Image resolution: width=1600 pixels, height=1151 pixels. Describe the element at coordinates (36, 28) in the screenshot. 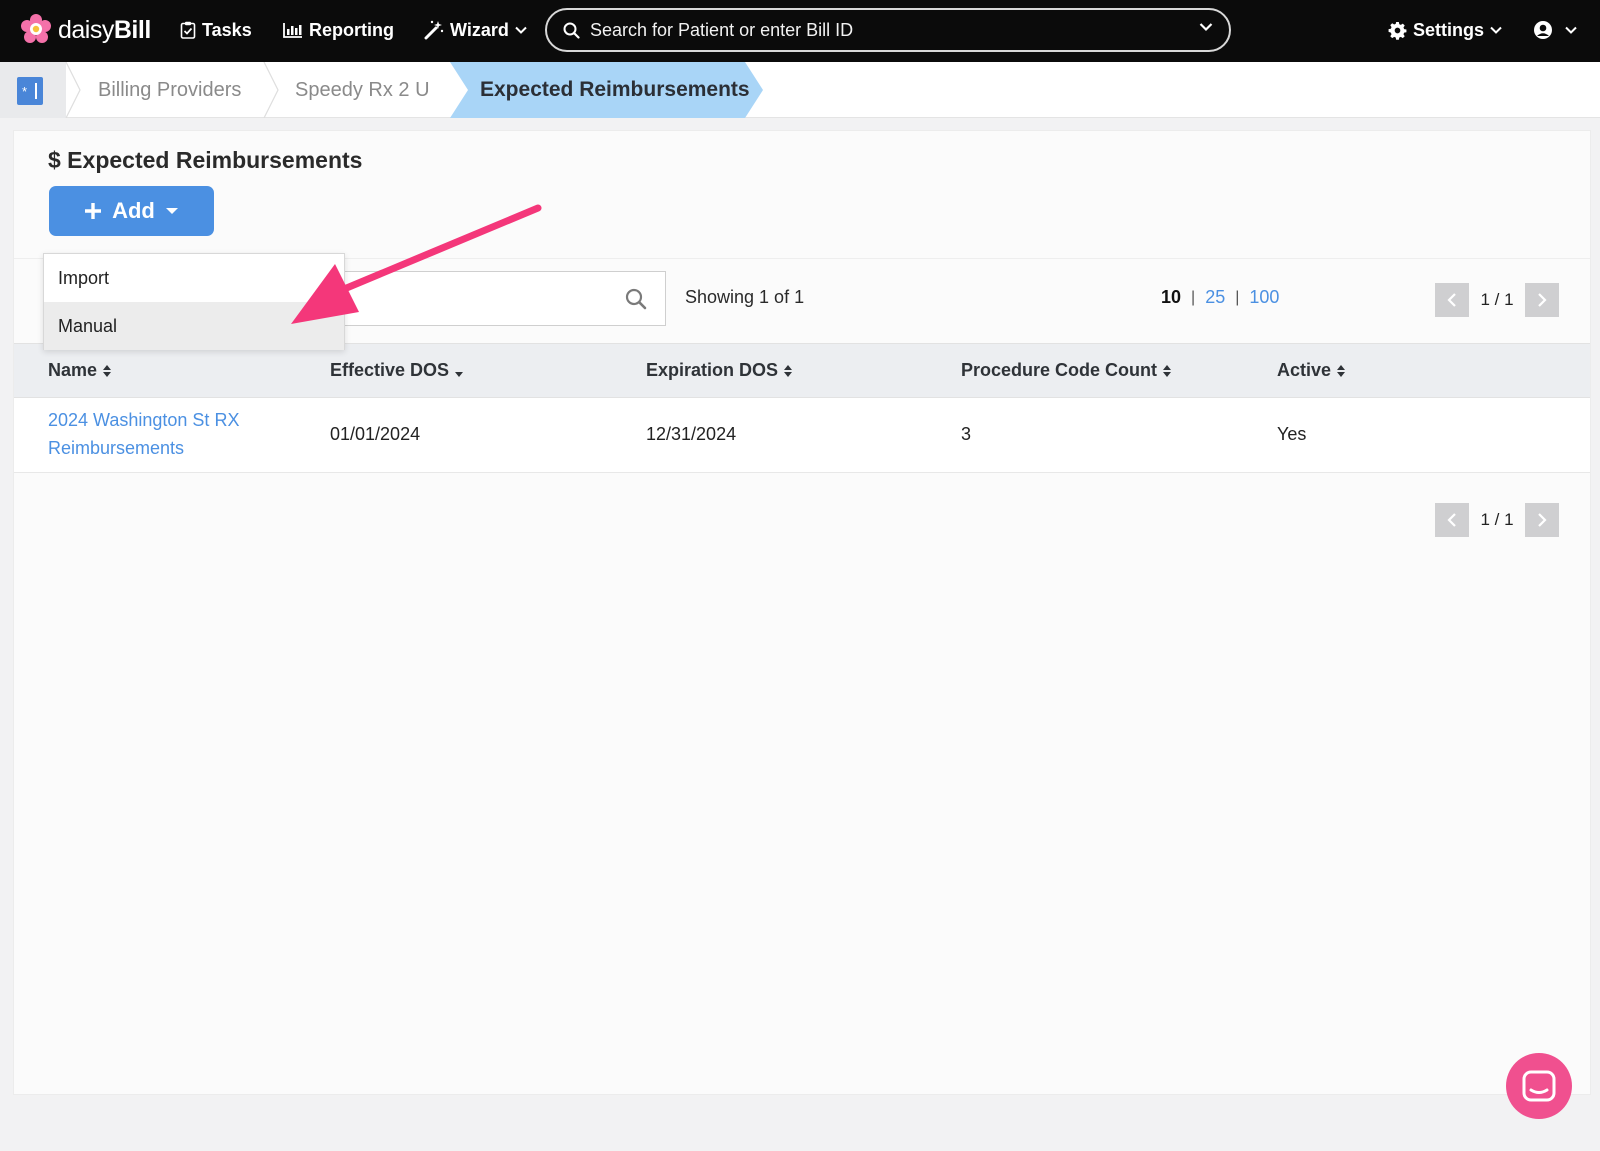

I see `daisy-flower-icon` at that location.